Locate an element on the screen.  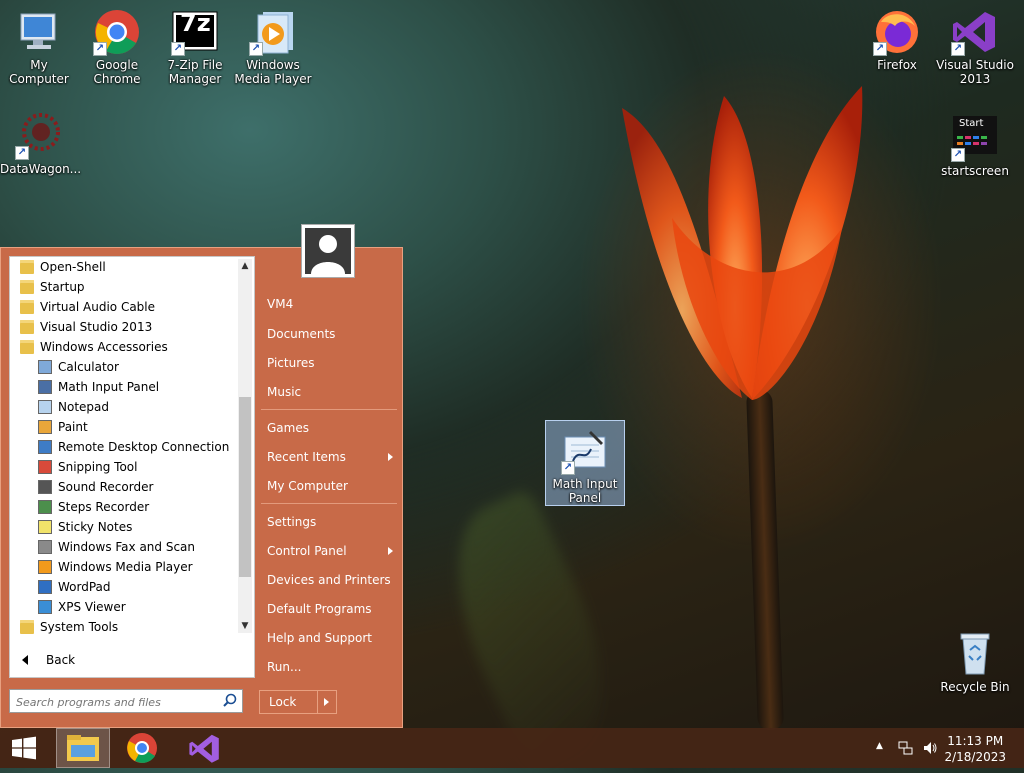
program-item: Paint is located at coordinates (124, 427).